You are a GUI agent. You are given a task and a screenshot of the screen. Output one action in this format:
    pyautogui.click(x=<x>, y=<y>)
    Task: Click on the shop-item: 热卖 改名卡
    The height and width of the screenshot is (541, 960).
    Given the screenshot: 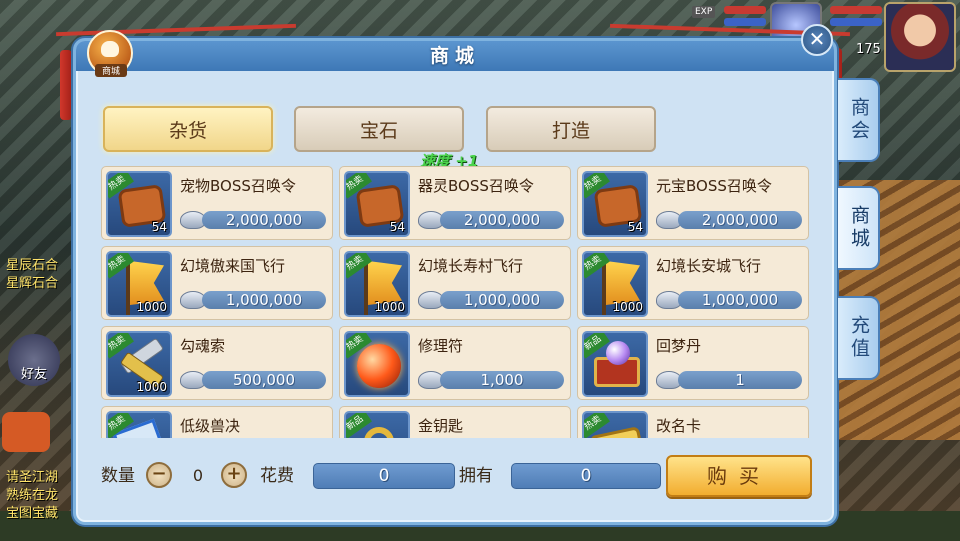 What is the action you would take?
    pyautogui.click(x=693, y=422)
    